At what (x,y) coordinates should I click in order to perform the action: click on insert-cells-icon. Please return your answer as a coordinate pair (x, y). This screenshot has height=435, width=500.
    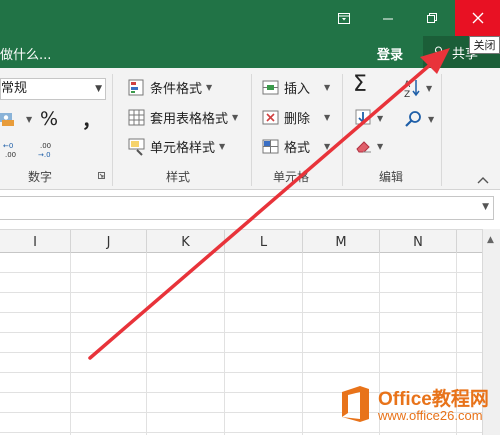
    Looking at the image, I should click on (270, 87).